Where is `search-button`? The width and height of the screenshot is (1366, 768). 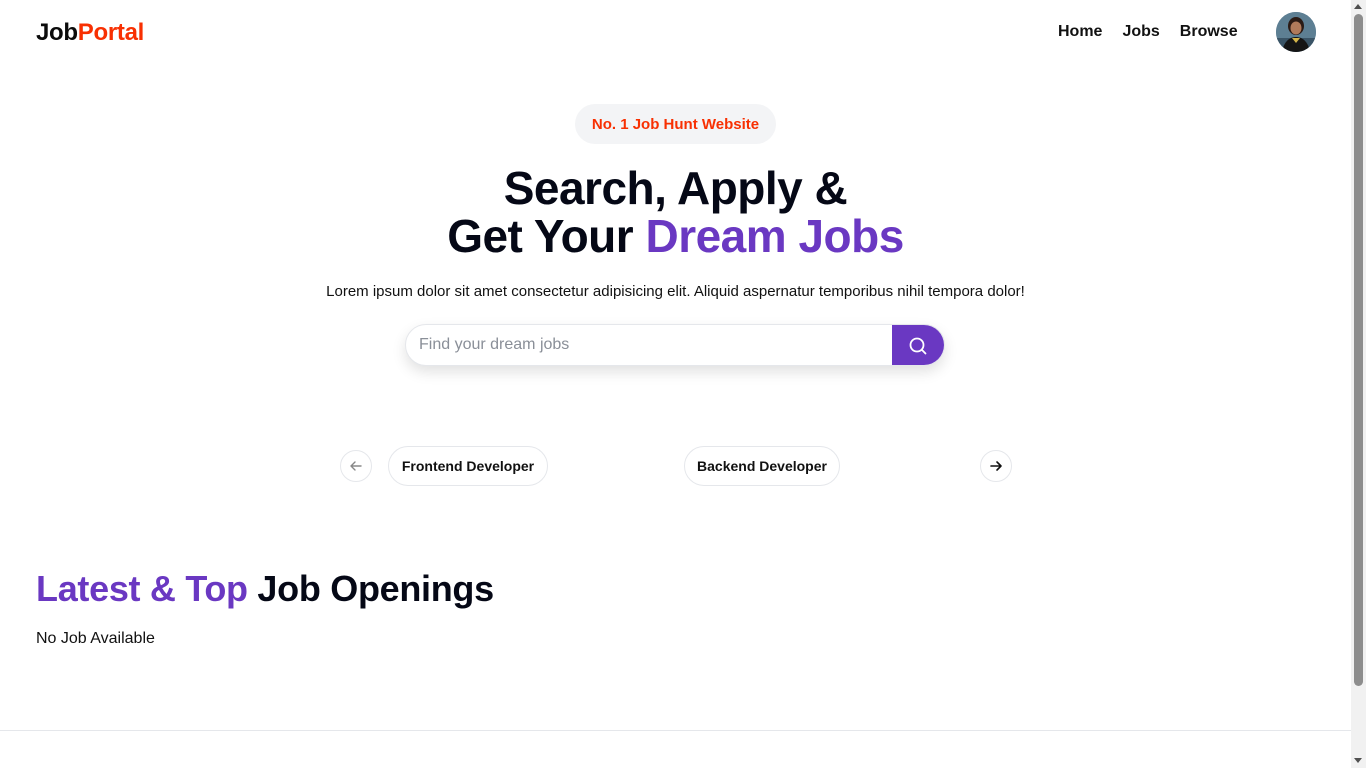 search-button is located at coordinates (918, 345).